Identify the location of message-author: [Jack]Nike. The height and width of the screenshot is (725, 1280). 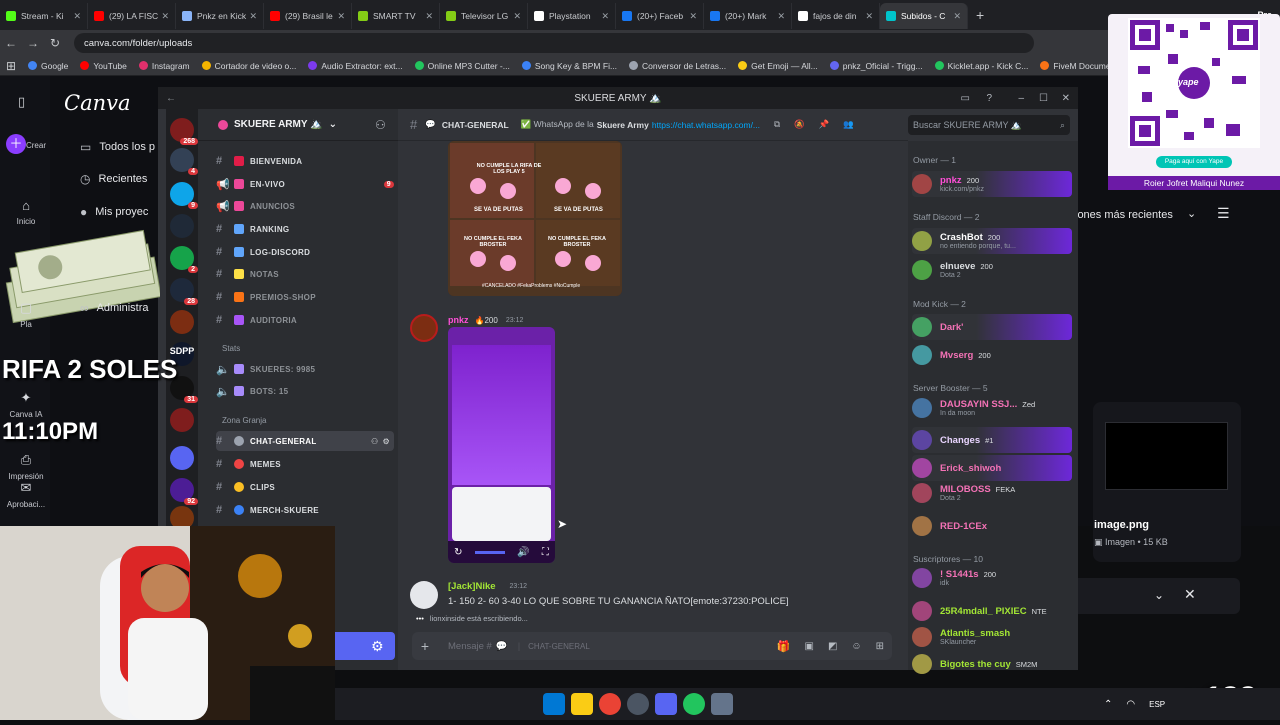
(472, 586).